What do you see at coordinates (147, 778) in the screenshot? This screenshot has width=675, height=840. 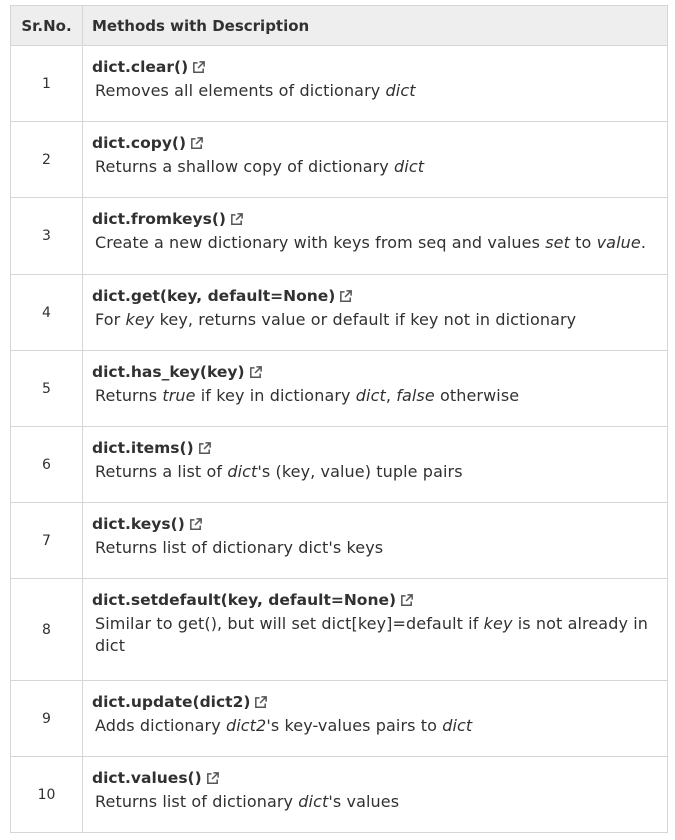 I see `method-name: dict.values()` at bounding box center [147, 778].